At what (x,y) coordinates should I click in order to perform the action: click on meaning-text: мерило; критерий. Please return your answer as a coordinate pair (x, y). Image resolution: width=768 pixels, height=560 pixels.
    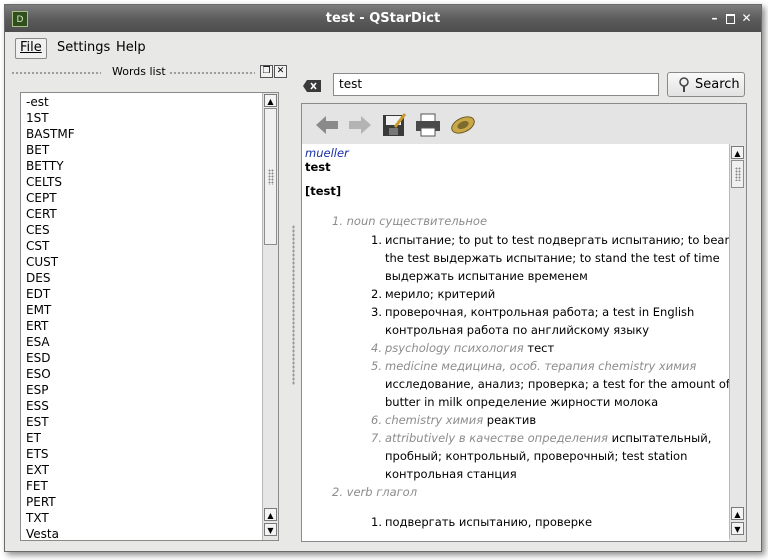
    Looking at the image, I should click on (440, 294).